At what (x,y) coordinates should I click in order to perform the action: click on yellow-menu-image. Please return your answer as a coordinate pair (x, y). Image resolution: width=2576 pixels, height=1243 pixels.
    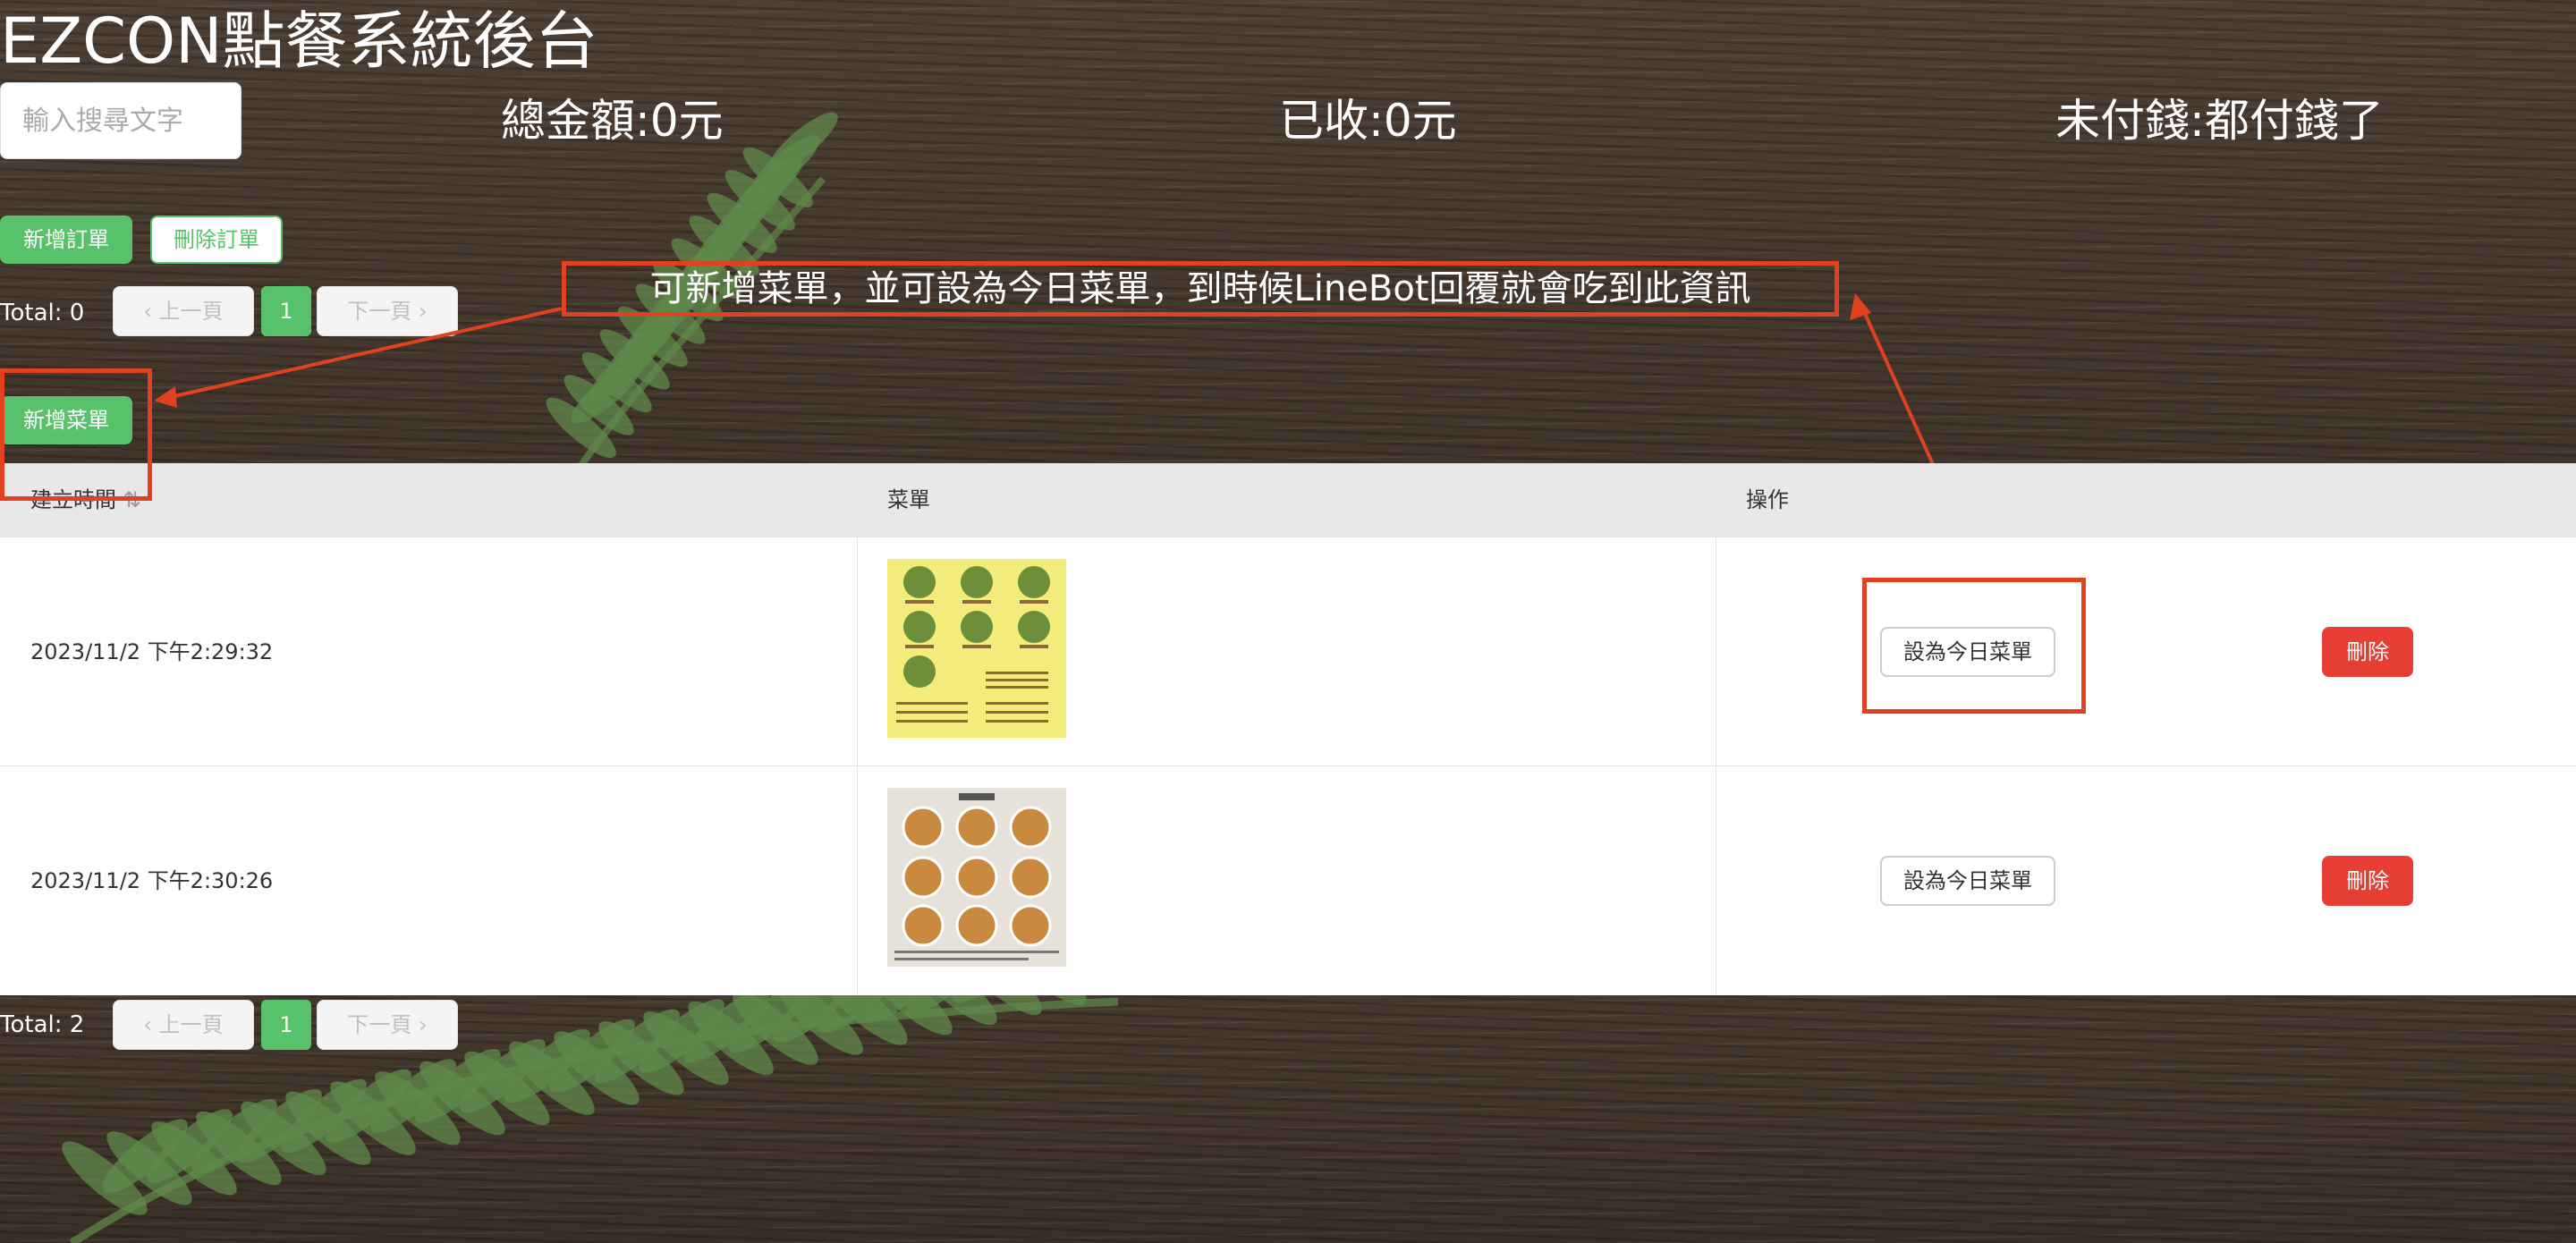
    Looking at the image, I should click on (976, 648).